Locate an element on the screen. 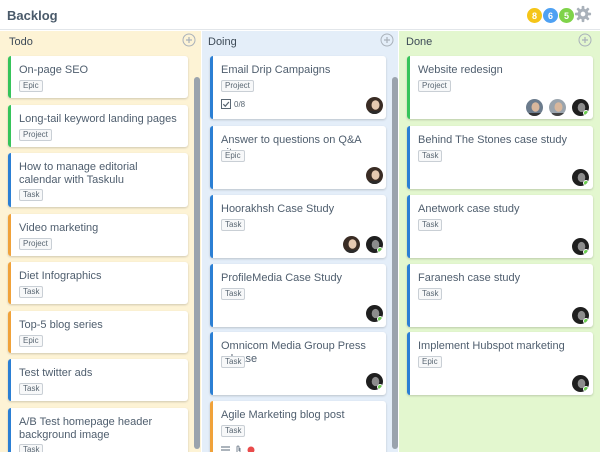 The image size is (600, 452). todo-scrollbar is located at coordinates (197, 263).